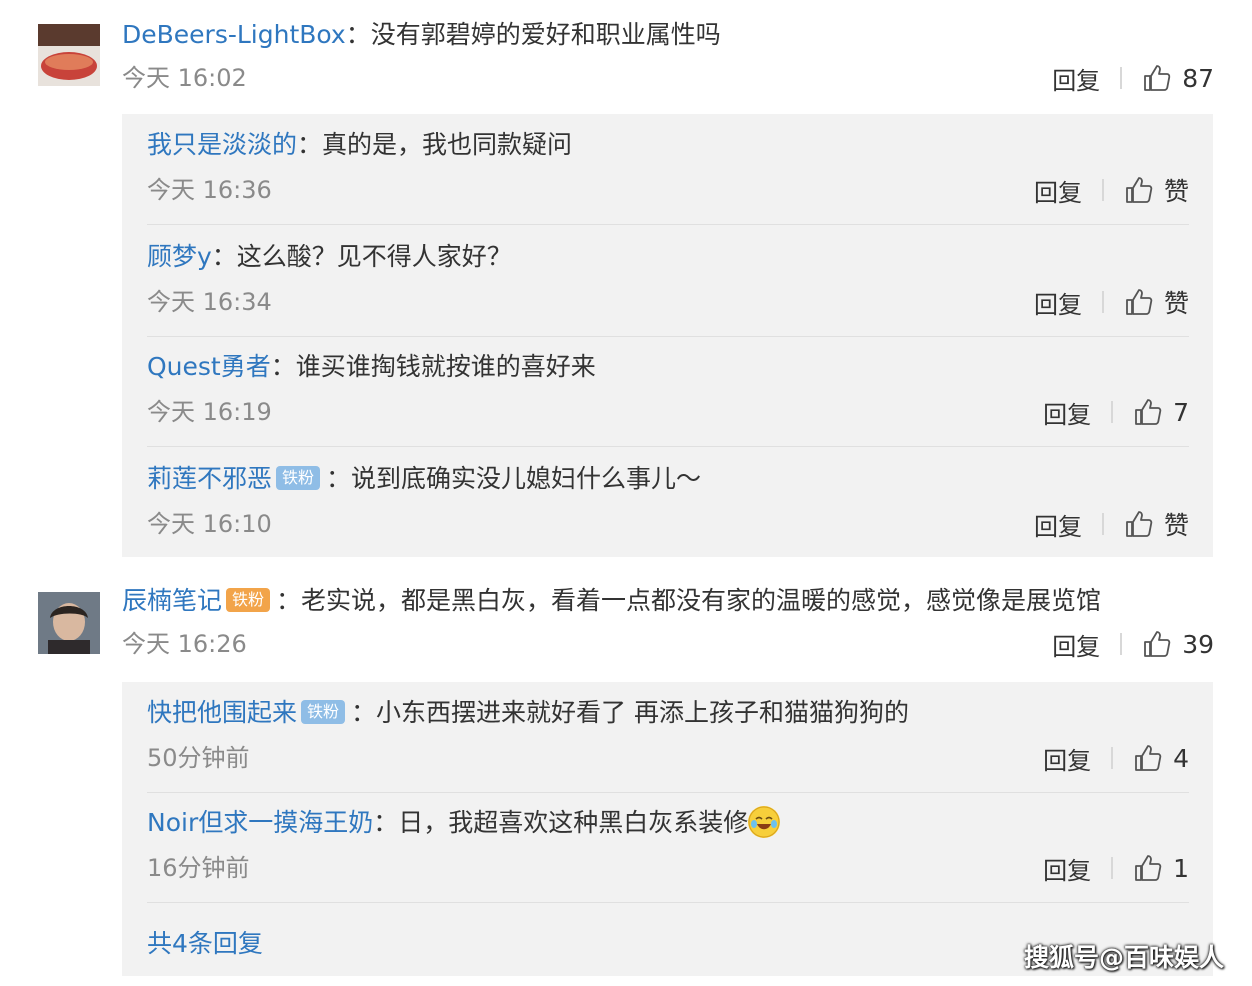 The height and width of the screenshot is (986, 1252). Describe the element at coordinates (689, 600) in the screenshot. I see `comment-body: ：老实说，都是黑白灰，看着一点都没有家的温暖的感觉，感觉像是展览馆` at that location.